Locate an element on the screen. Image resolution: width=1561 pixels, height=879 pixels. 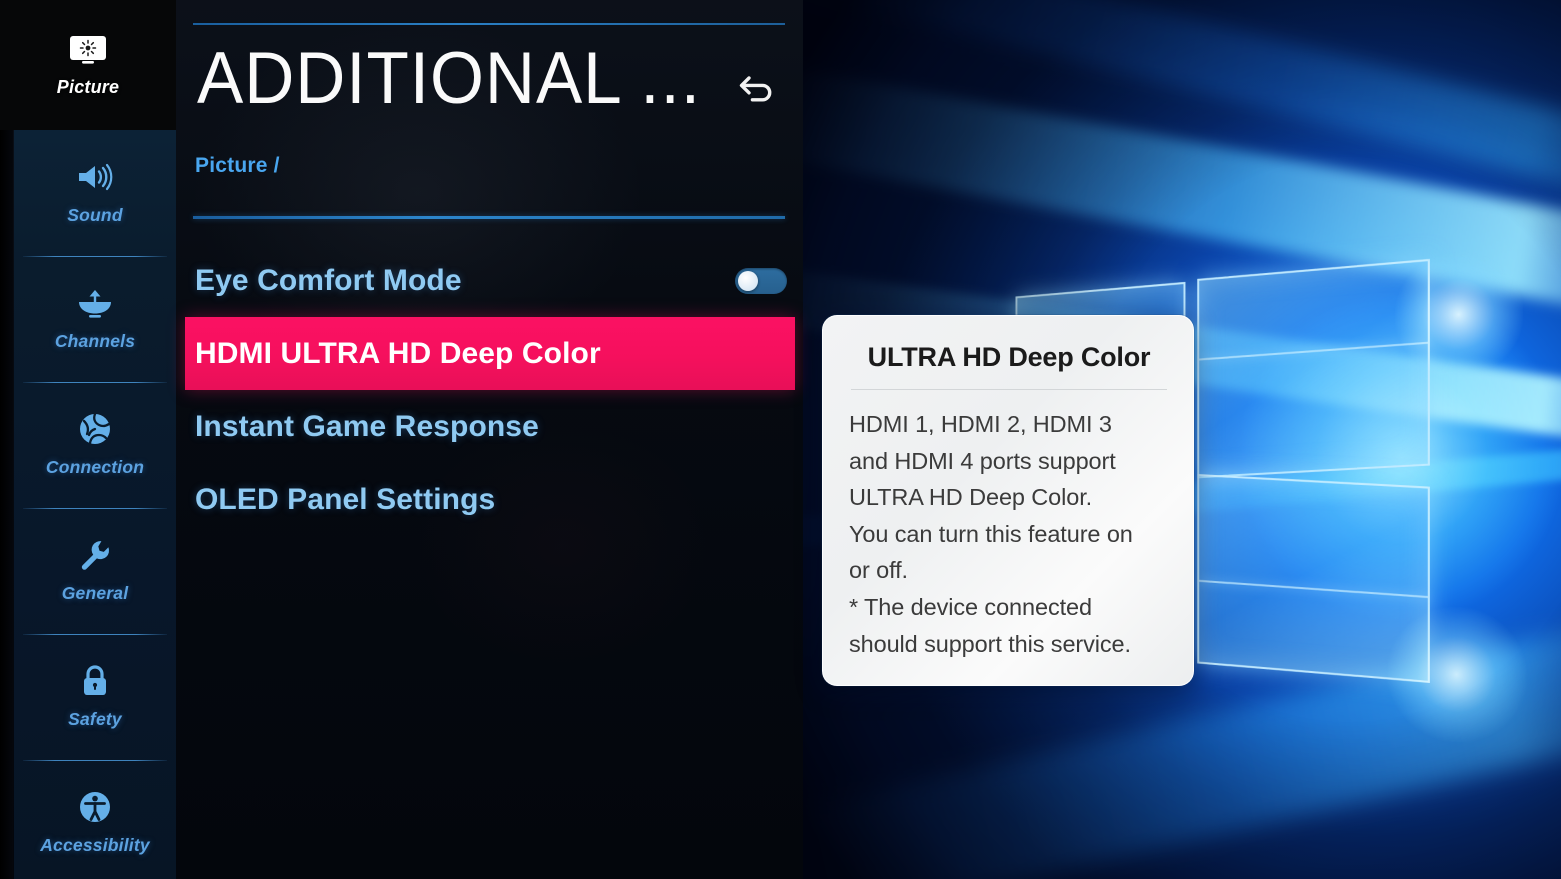
back-return-arrow-icon is located at coordinates (756, 90).